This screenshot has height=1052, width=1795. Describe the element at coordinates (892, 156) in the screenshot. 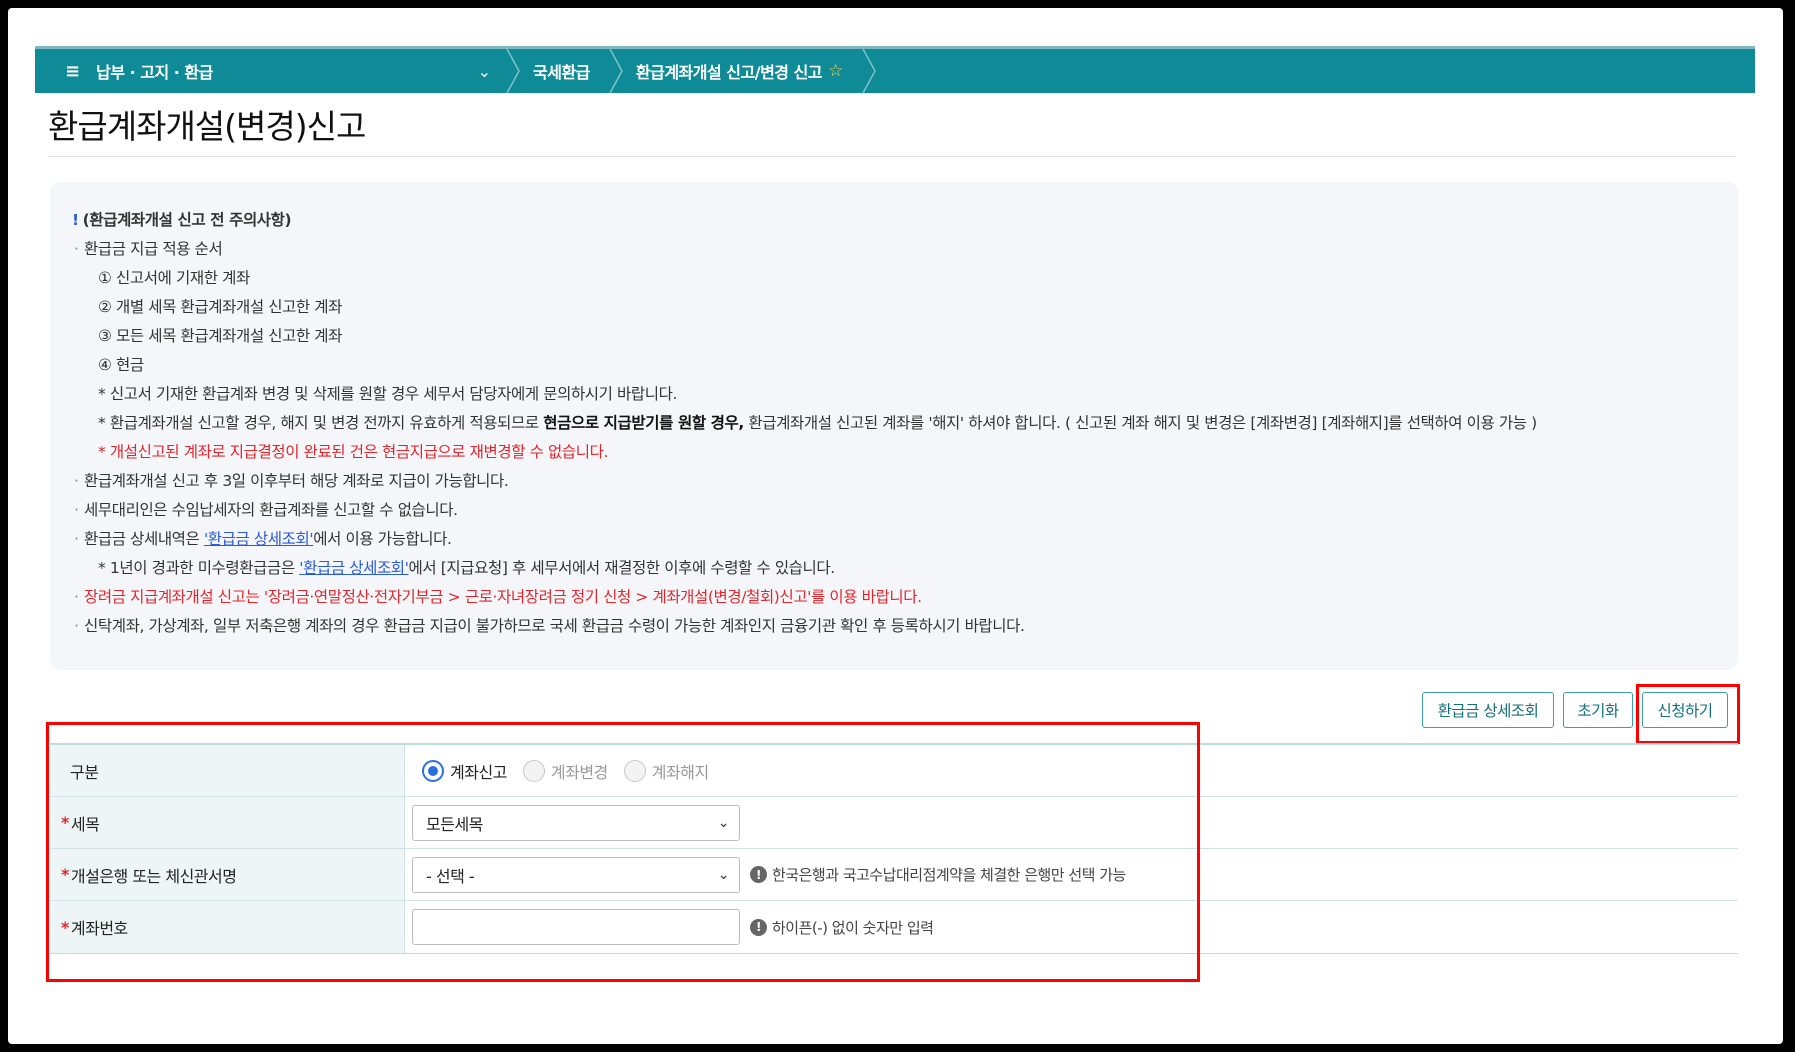

I see `title-divider` at that location.